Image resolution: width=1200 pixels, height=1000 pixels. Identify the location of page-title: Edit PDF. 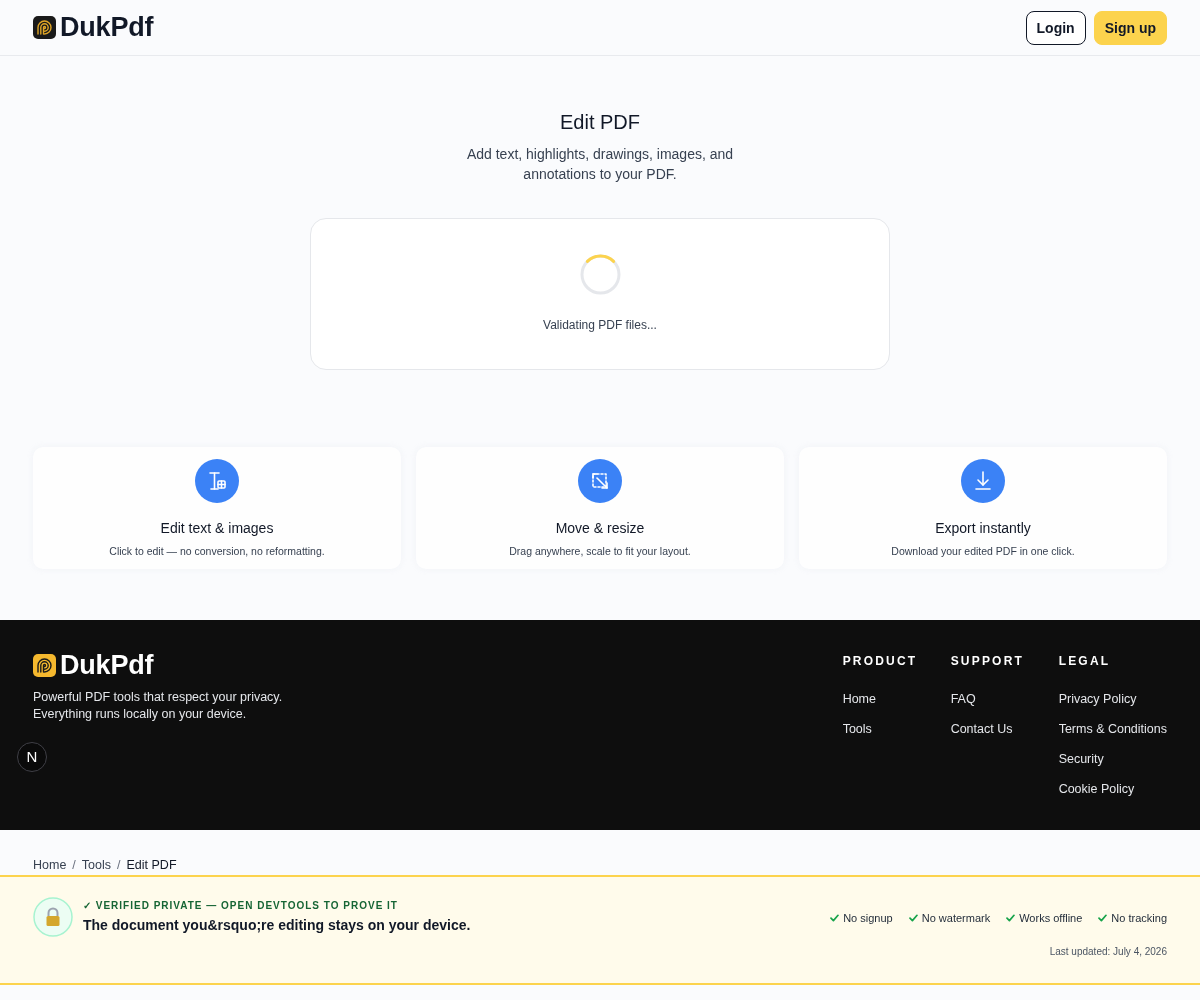
(600, 122).